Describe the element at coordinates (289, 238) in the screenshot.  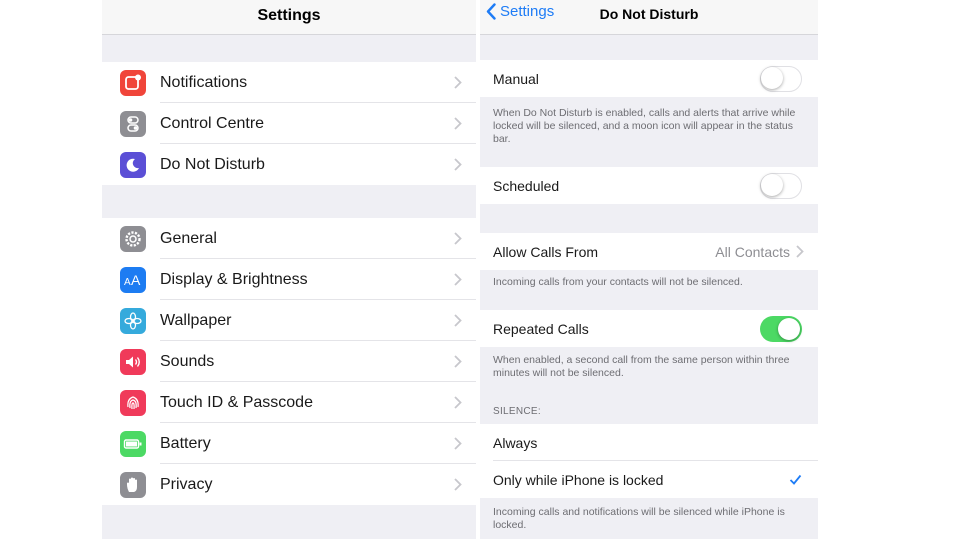
I see `settings-item-general: General` at that location.